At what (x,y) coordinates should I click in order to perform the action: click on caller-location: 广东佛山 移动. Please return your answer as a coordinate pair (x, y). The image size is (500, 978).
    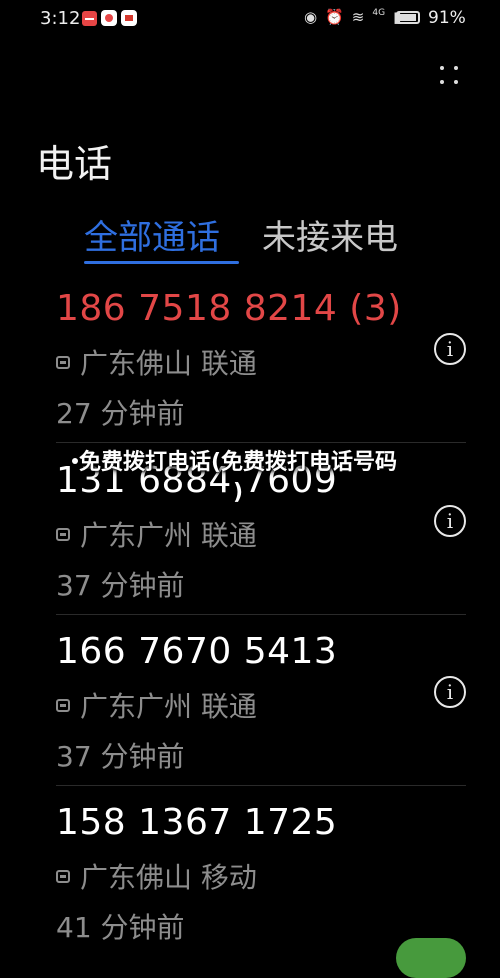
    Looking at the image, I should click on (156, 876).